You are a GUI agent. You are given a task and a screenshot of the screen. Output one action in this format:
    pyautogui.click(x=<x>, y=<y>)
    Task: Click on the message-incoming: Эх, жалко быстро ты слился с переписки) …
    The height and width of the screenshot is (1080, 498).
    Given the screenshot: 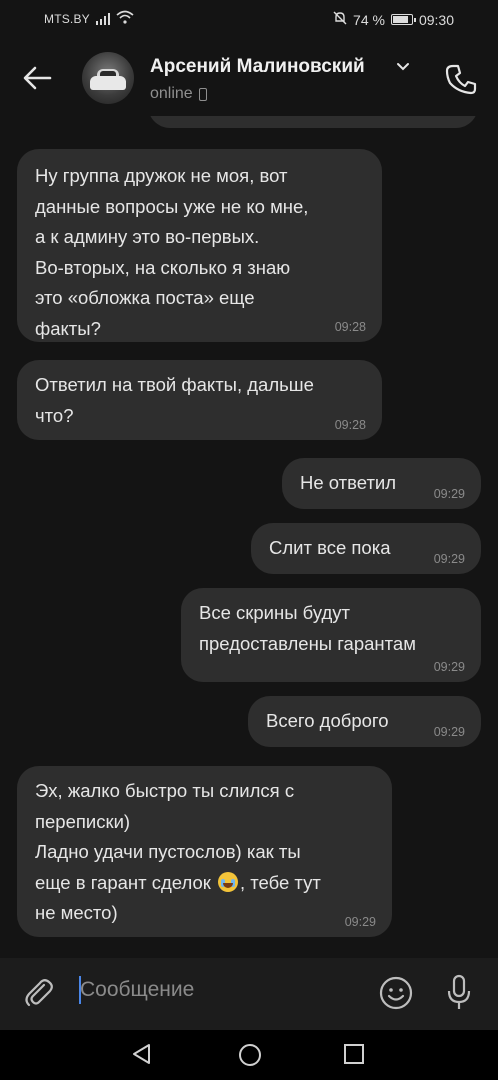 What is the action you would take?
    pyautogui.click(x=204, y=851)
    